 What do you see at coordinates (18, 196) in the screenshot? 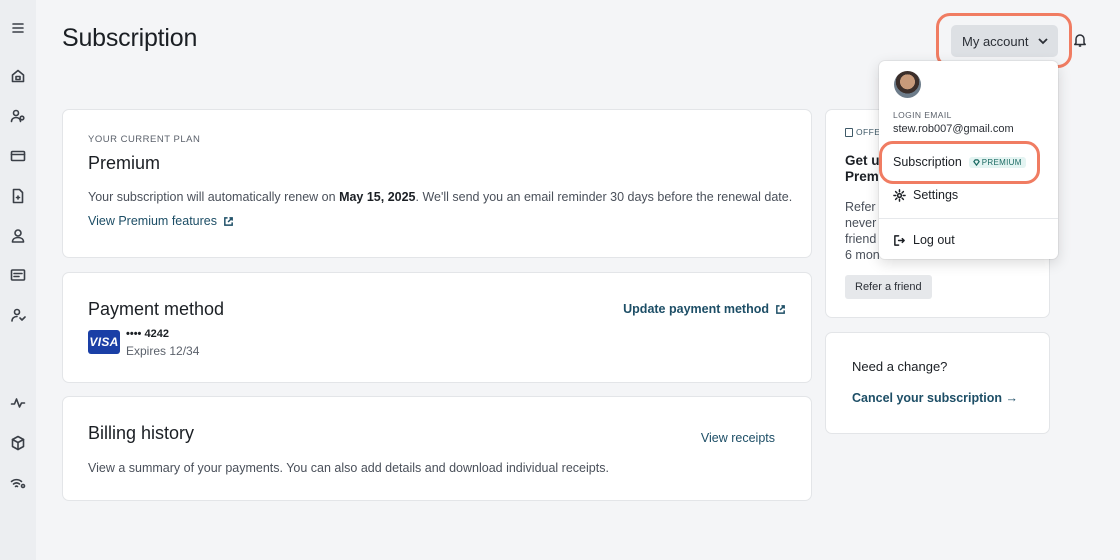
I see `document-icon` at bounding box center [18, 196].